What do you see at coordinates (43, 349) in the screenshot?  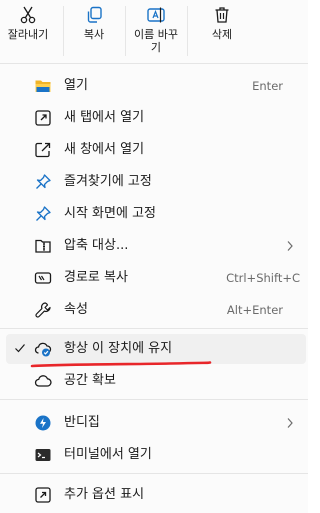 I see `cloud-check-icon` at bounding box center [43, 349].